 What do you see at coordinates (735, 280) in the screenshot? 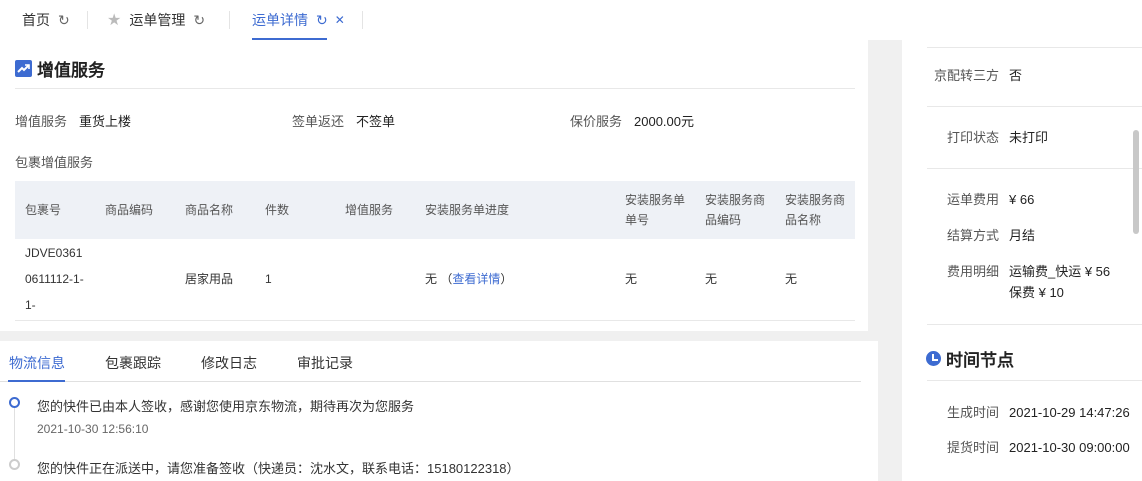
I see `cell-goods-code: 无` at bounding box center [735, 280].